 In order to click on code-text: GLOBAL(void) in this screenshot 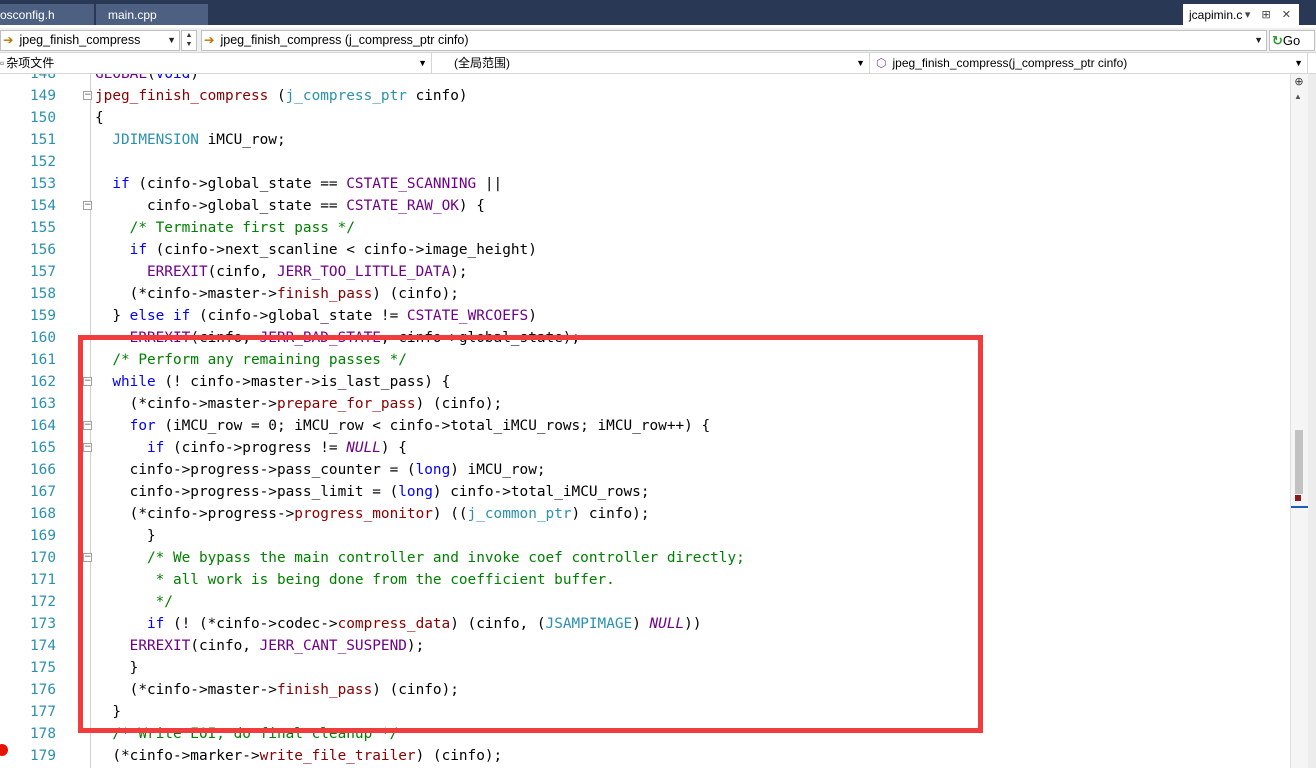, I will do `click(147, 78)`.